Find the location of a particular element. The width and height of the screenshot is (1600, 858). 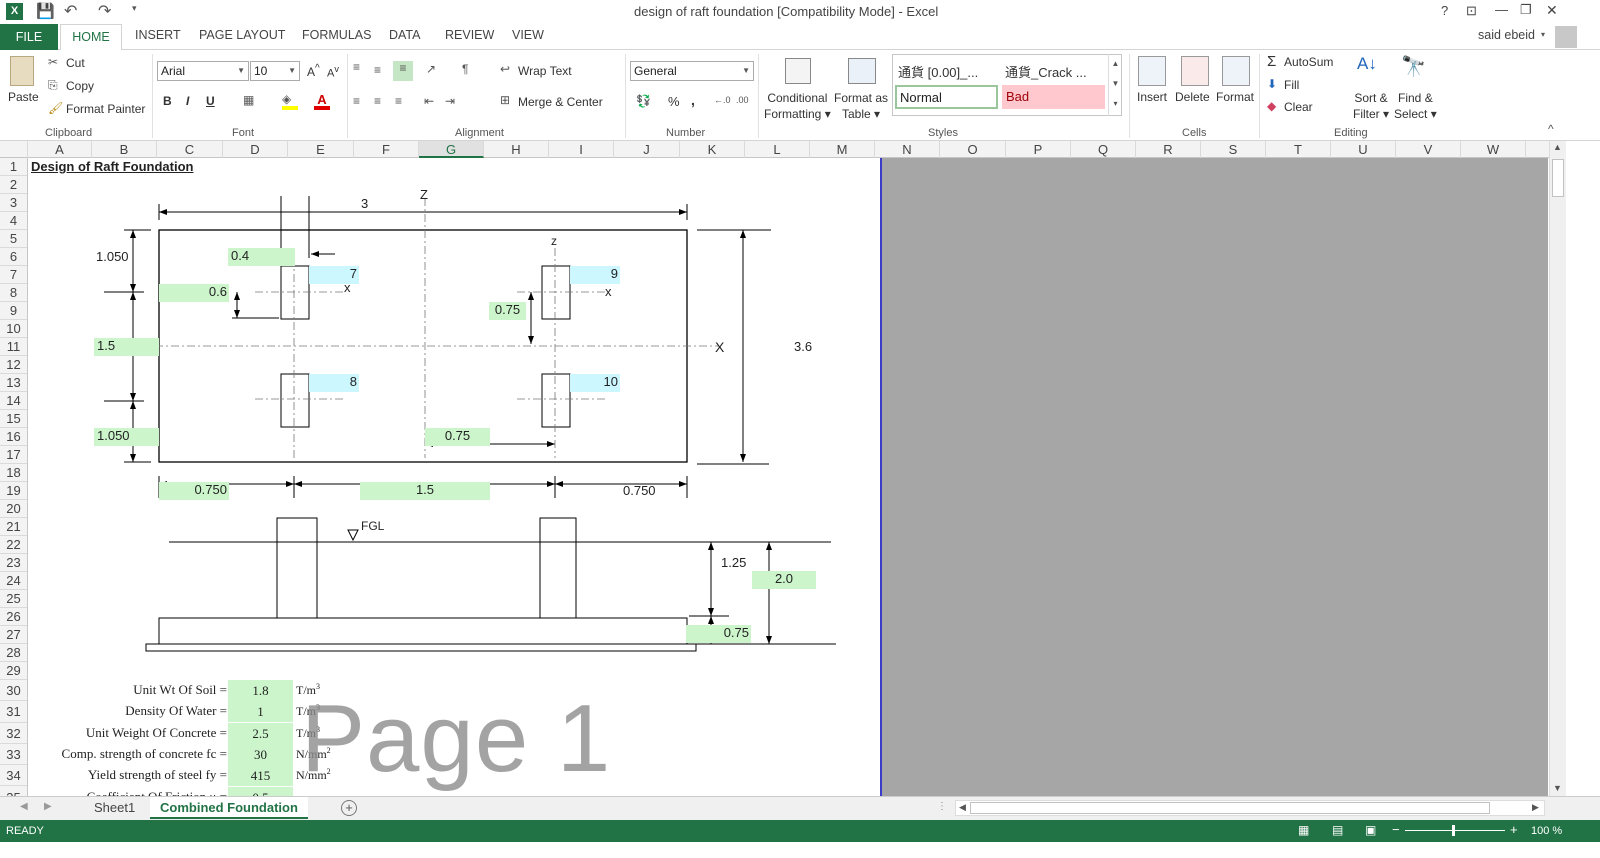

user-name: said ebeid is located at coordinates (1506, 35).